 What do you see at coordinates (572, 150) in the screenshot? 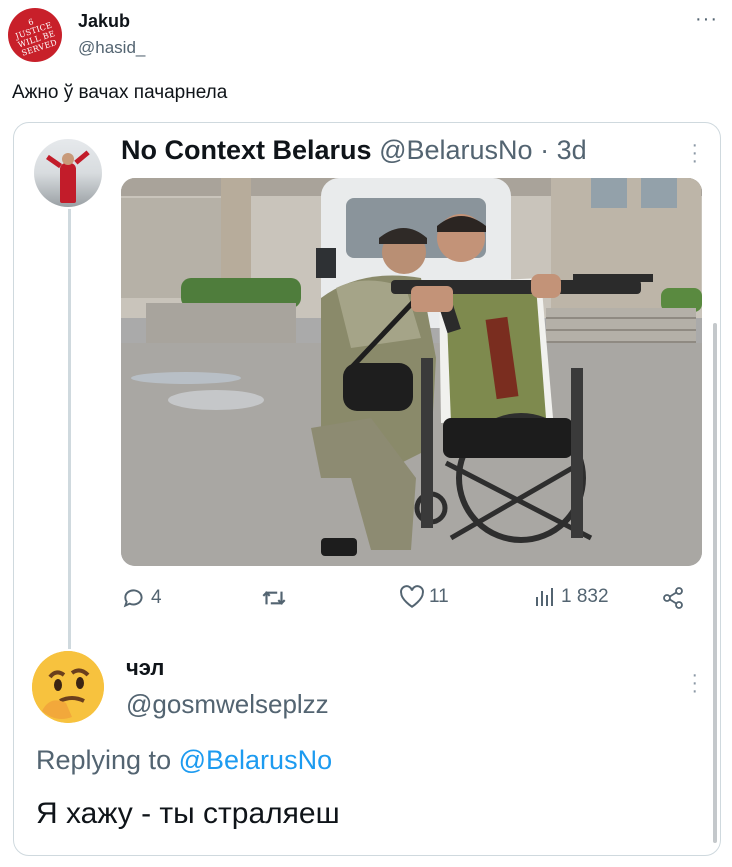
I see `quoted-timestamp: 3d` at bounding box center [572, 150].